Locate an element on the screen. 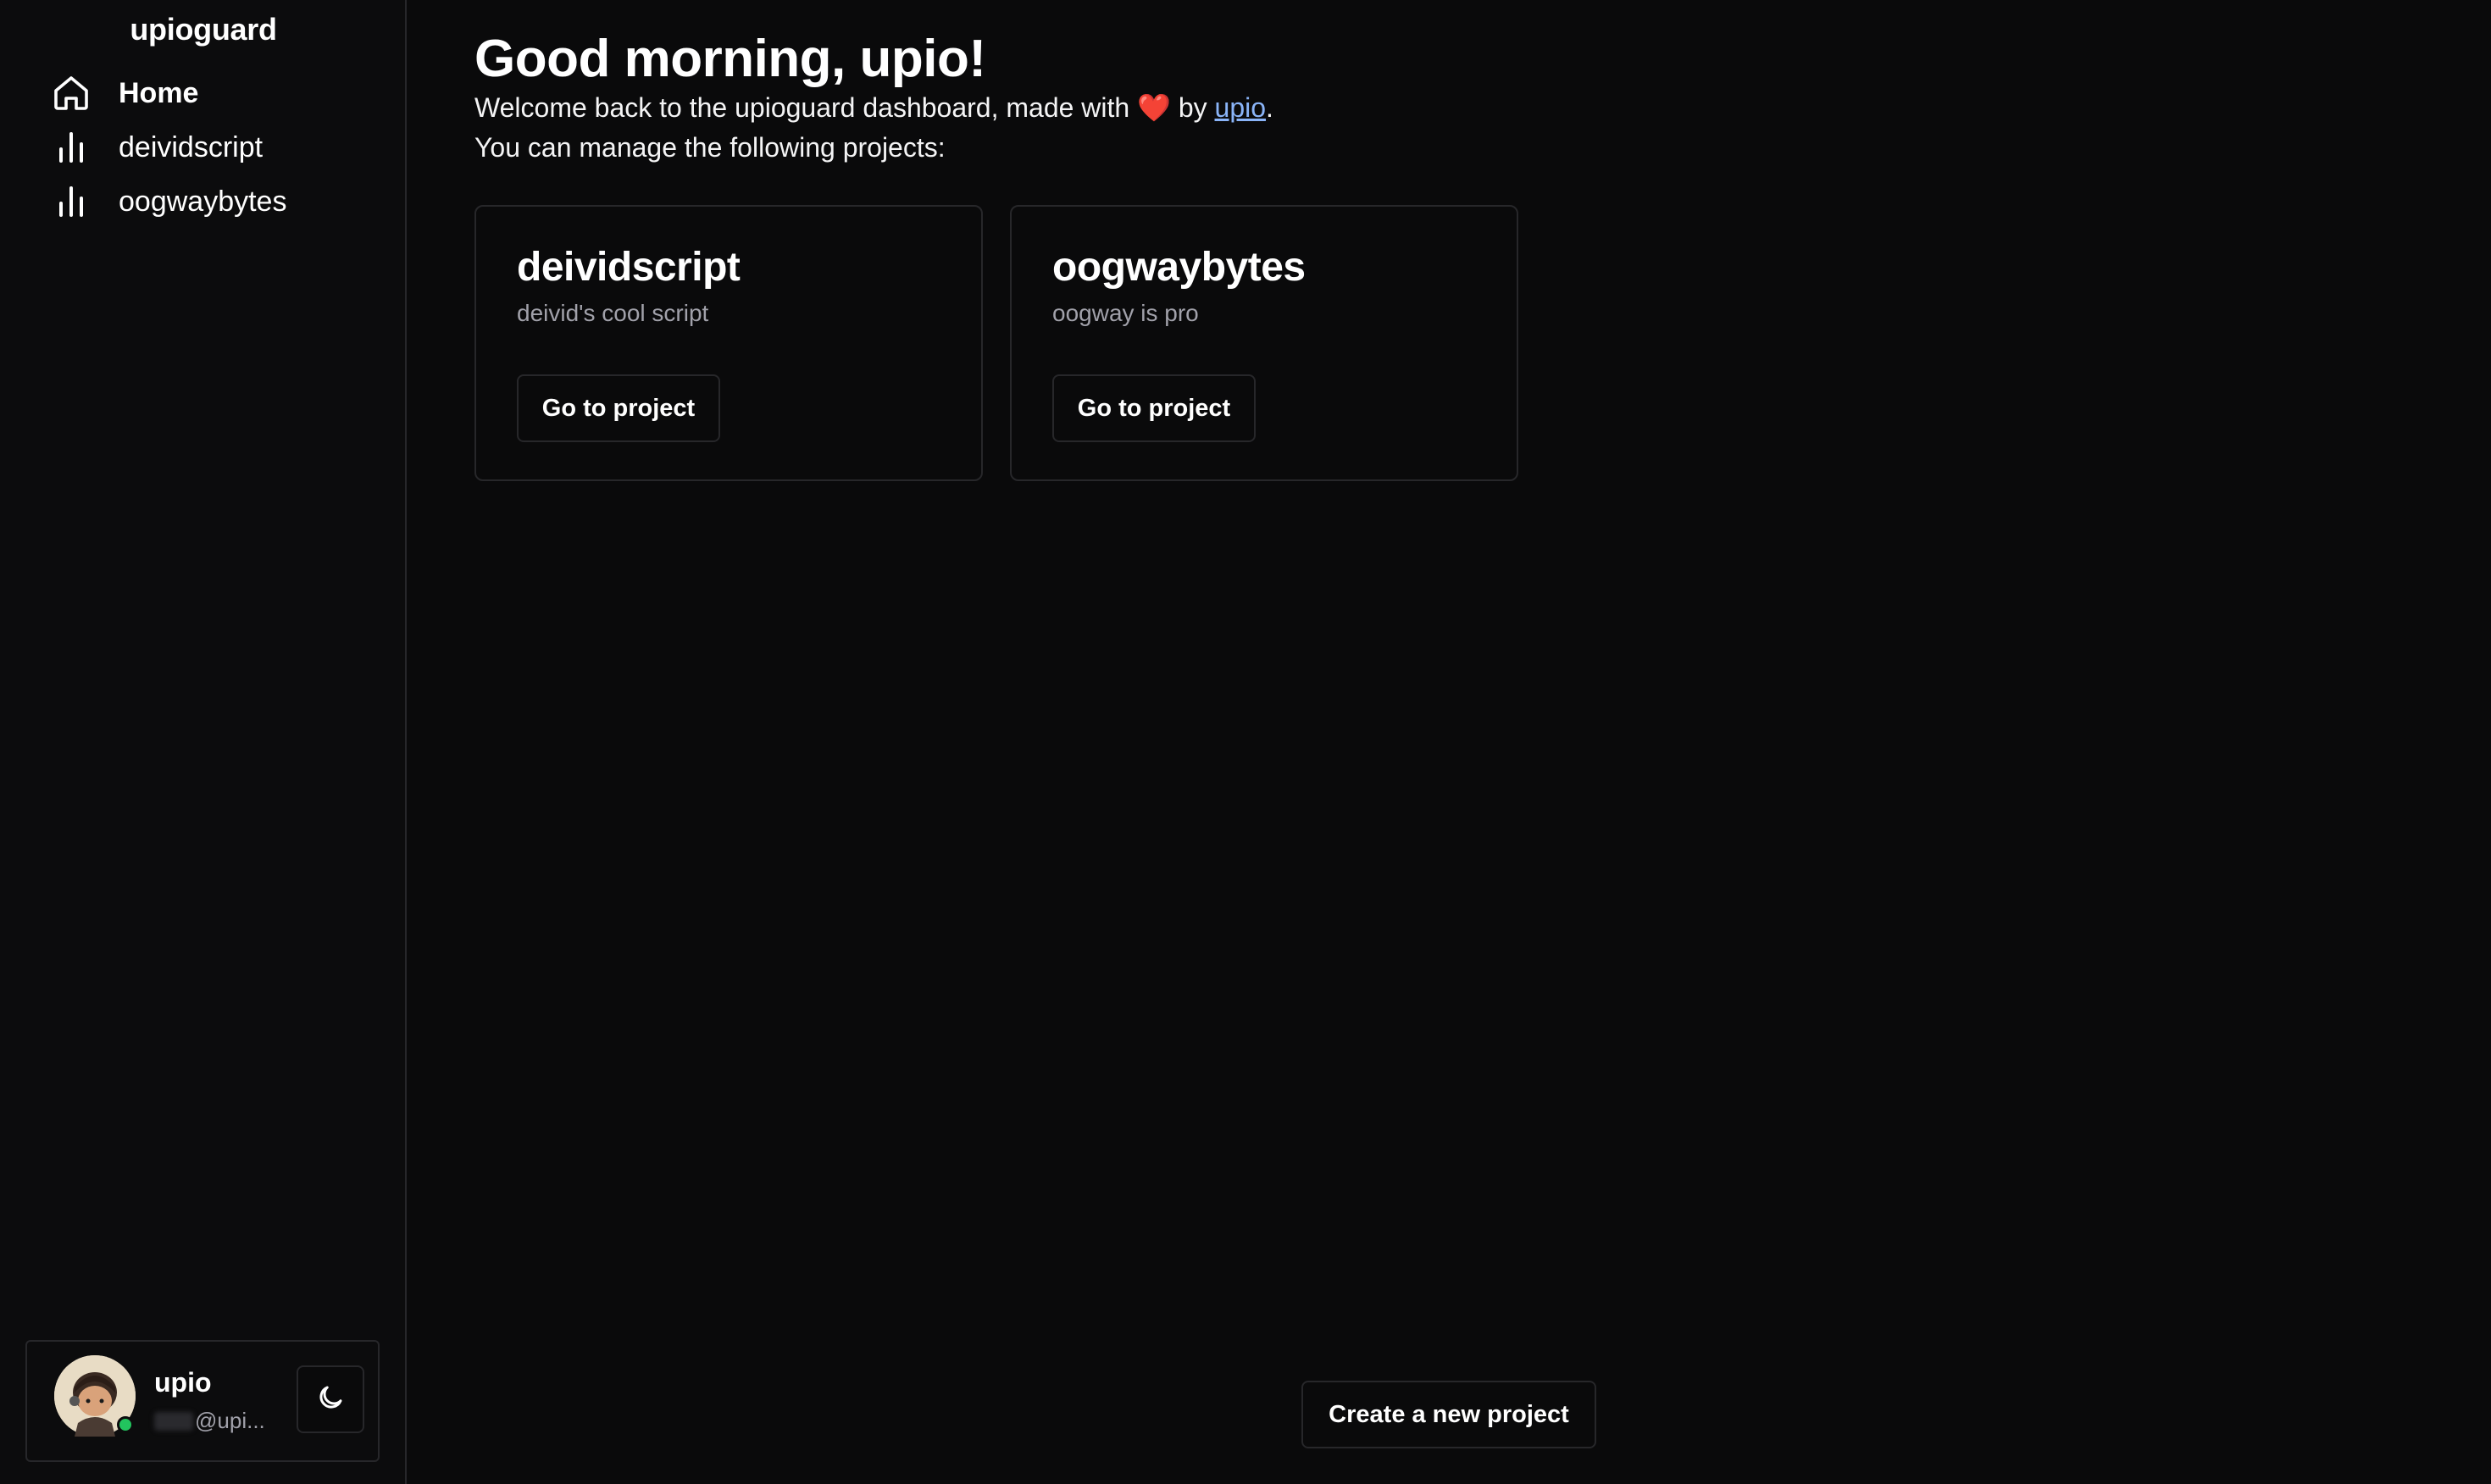 Image resolution: width=2491 pixels, height=1484 pixels. author-link: upio is located at coordinates (1241, 107).